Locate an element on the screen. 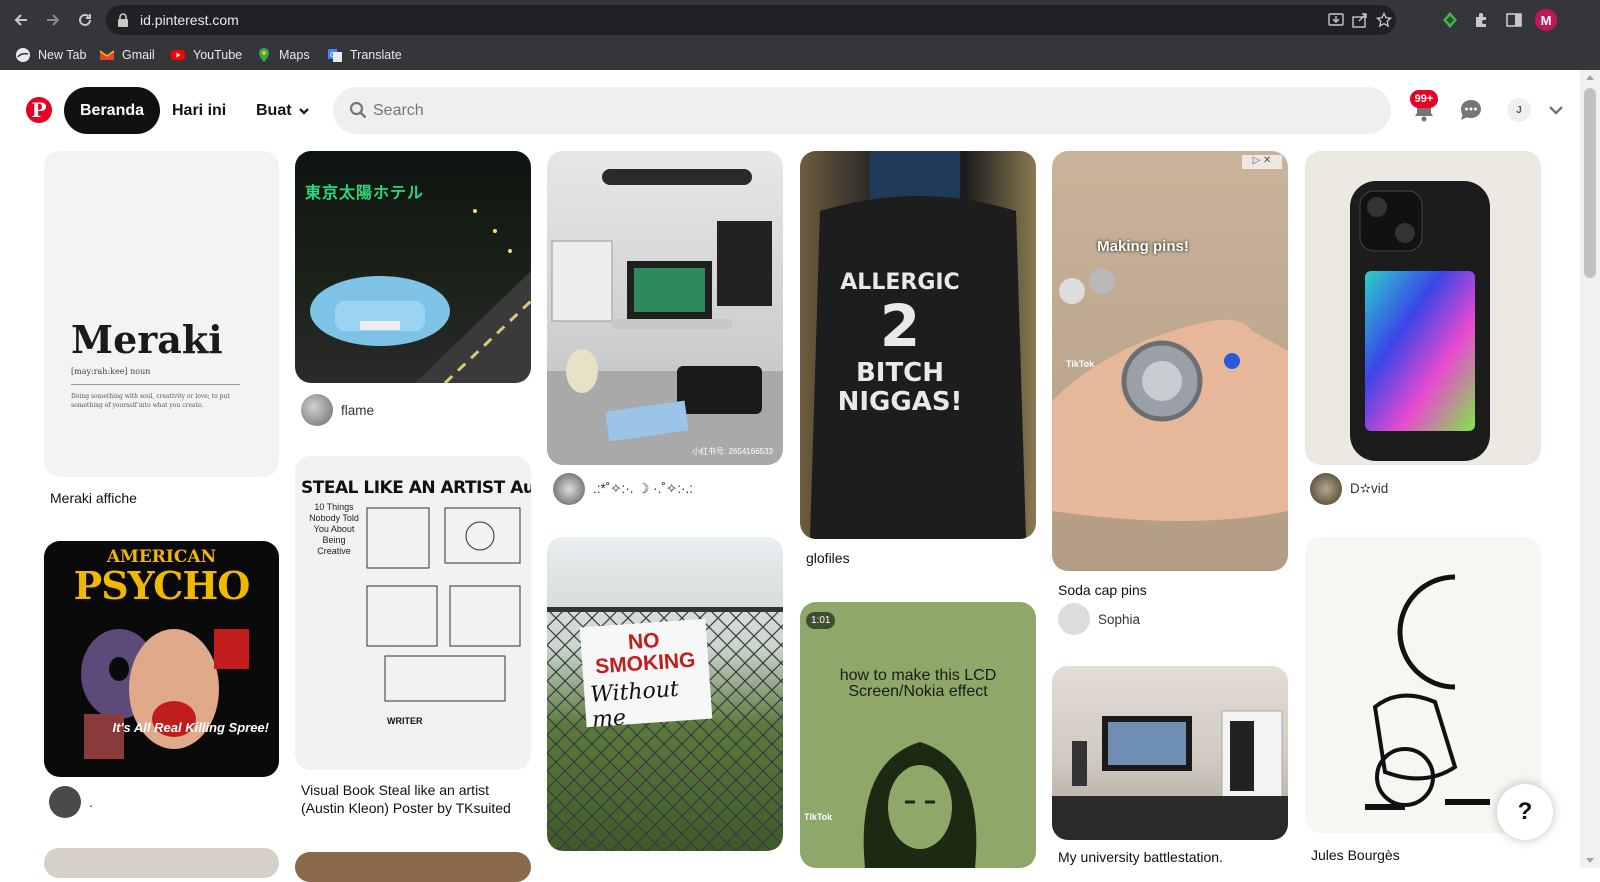 This screenshot has width=1600, height=882. video-duration-badge: 1:01 is located at coordinates (821, 620).